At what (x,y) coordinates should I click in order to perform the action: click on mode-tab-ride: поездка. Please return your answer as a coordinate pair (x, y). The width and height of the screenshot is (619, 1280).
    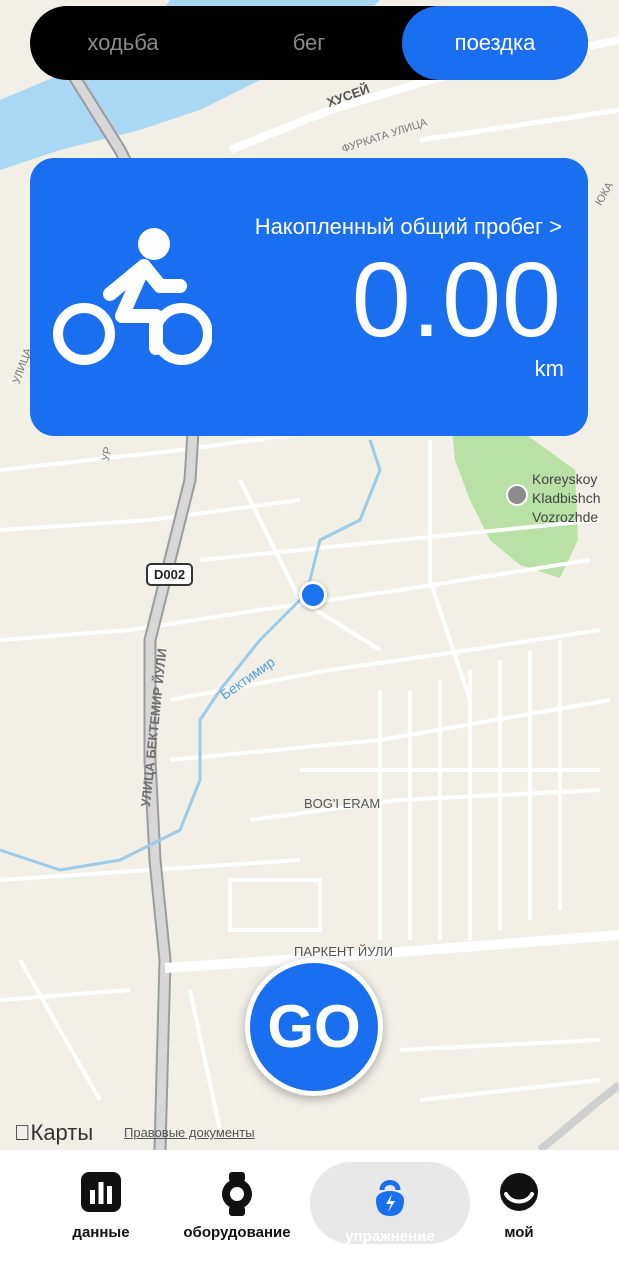
    Looking at the image, I should click on (495, 43).